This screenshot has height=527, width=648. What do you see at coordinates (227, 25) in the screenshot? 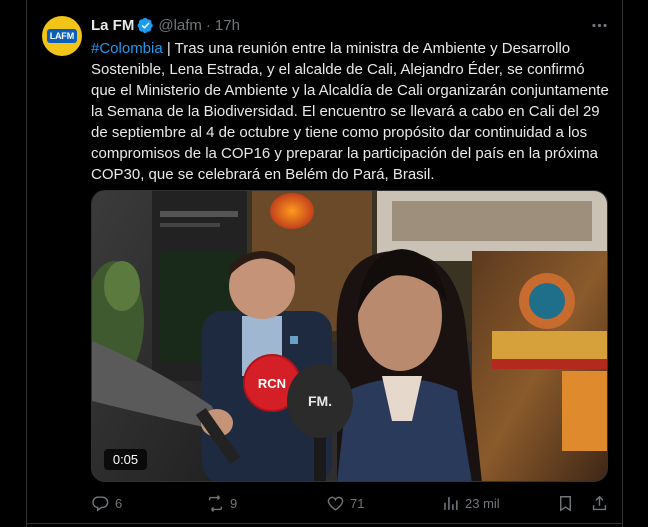
I see `timestamp: 17h` at bounding box center [227, 25].